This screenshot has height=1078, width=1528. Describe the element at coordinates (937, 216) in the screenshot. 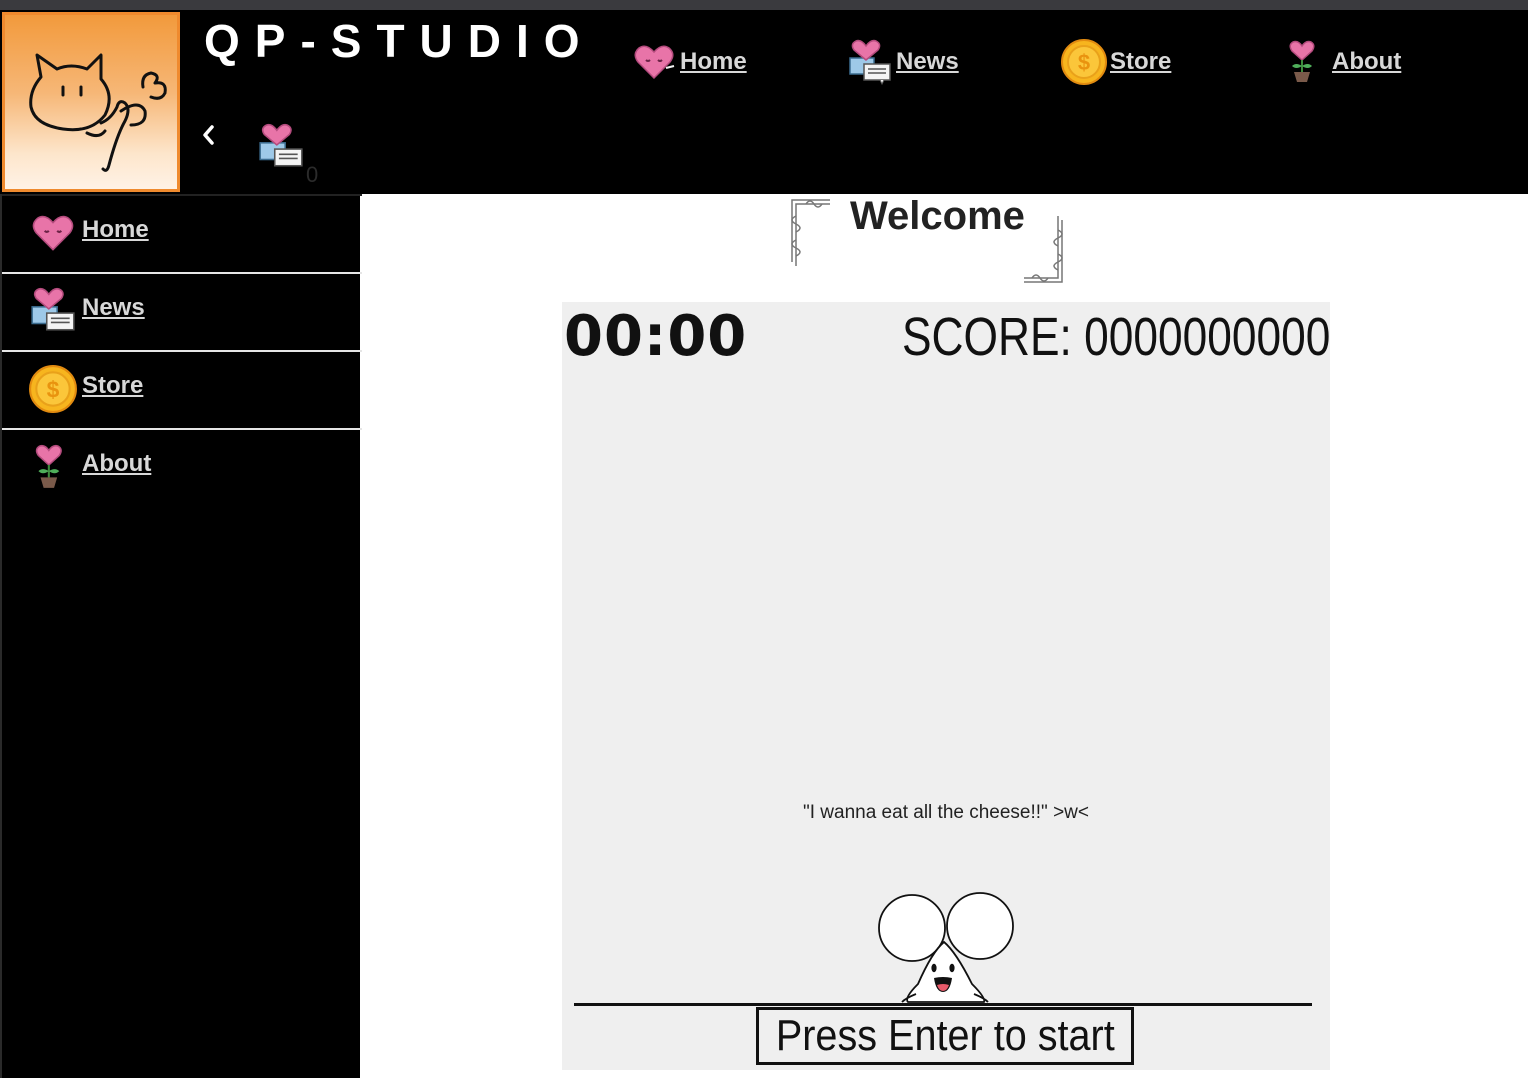

I see `page-heading: Welcome` at that location.